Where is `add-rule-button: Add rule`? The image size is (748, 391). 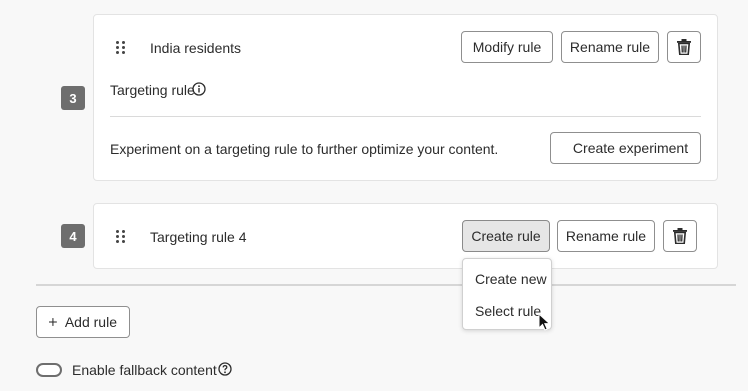 add-rule-button: Add rule is located at coordinates (83, 322).